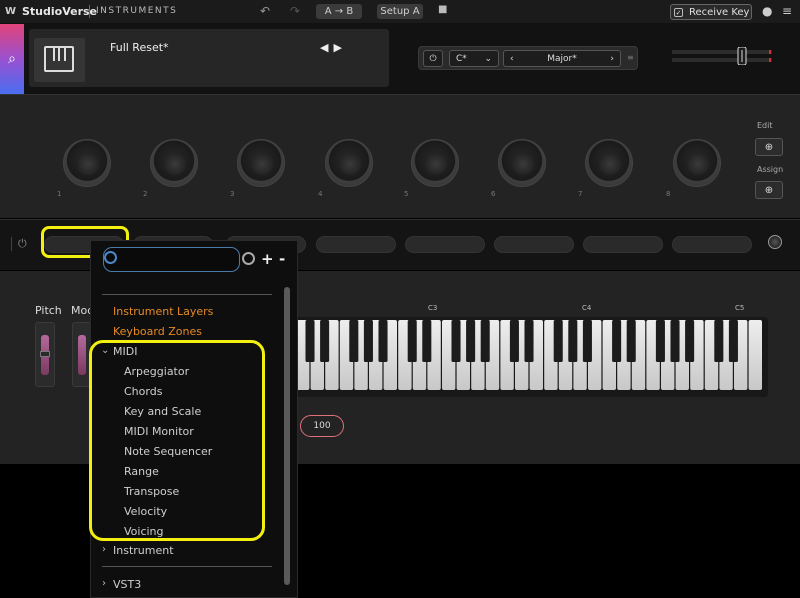 The width and height of the screenshot is (800, 598). Describe the element at coordinates (295, 11) in the screenshot. I see `redo-icon: ↷` at that location.